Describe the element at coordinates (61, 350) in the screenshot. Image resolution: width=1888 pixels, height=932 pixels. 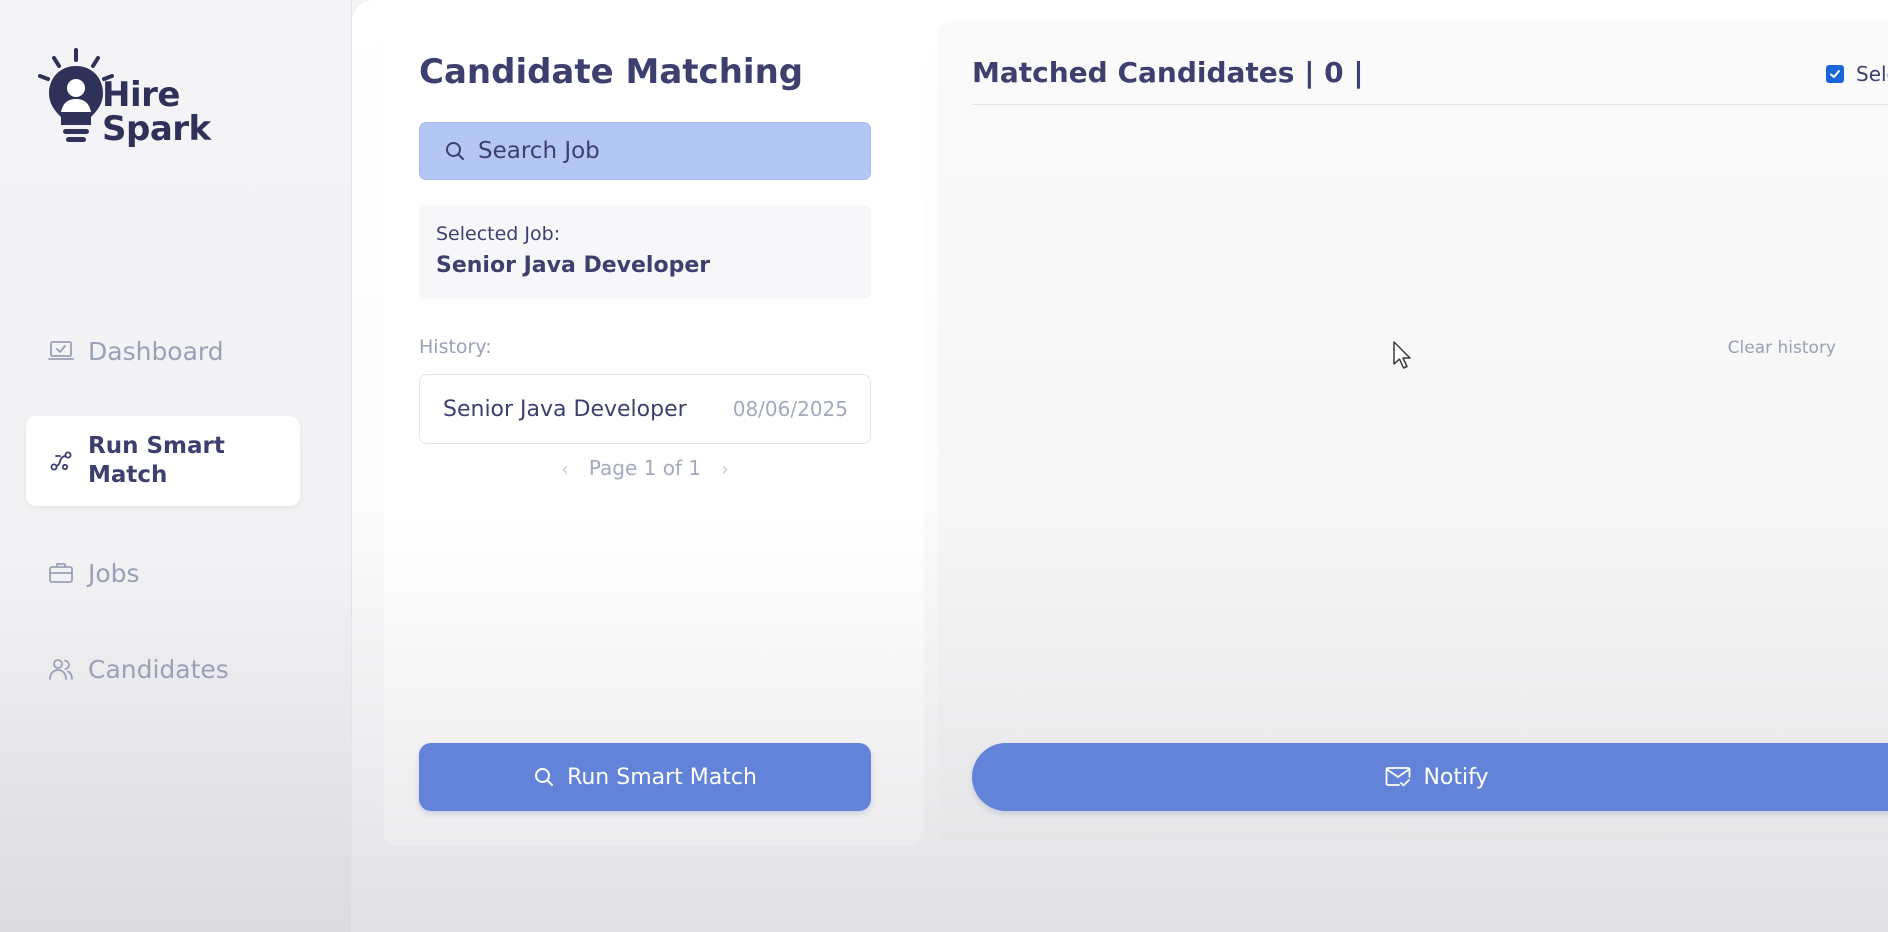
I see `laptop-check-icon` at that location.